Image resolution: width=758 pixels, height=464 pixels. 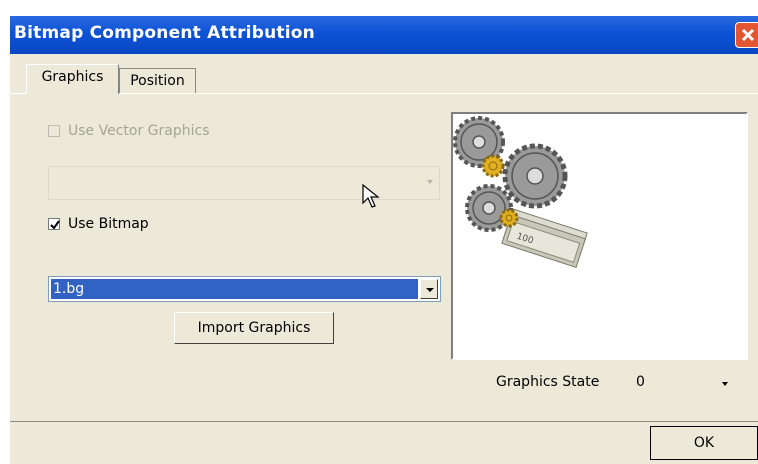 What do you see at coordinates (384, 35) in the screenshot?
I see `title-bar: Bitmap Component Attribution` at bounding box center [384, 35].